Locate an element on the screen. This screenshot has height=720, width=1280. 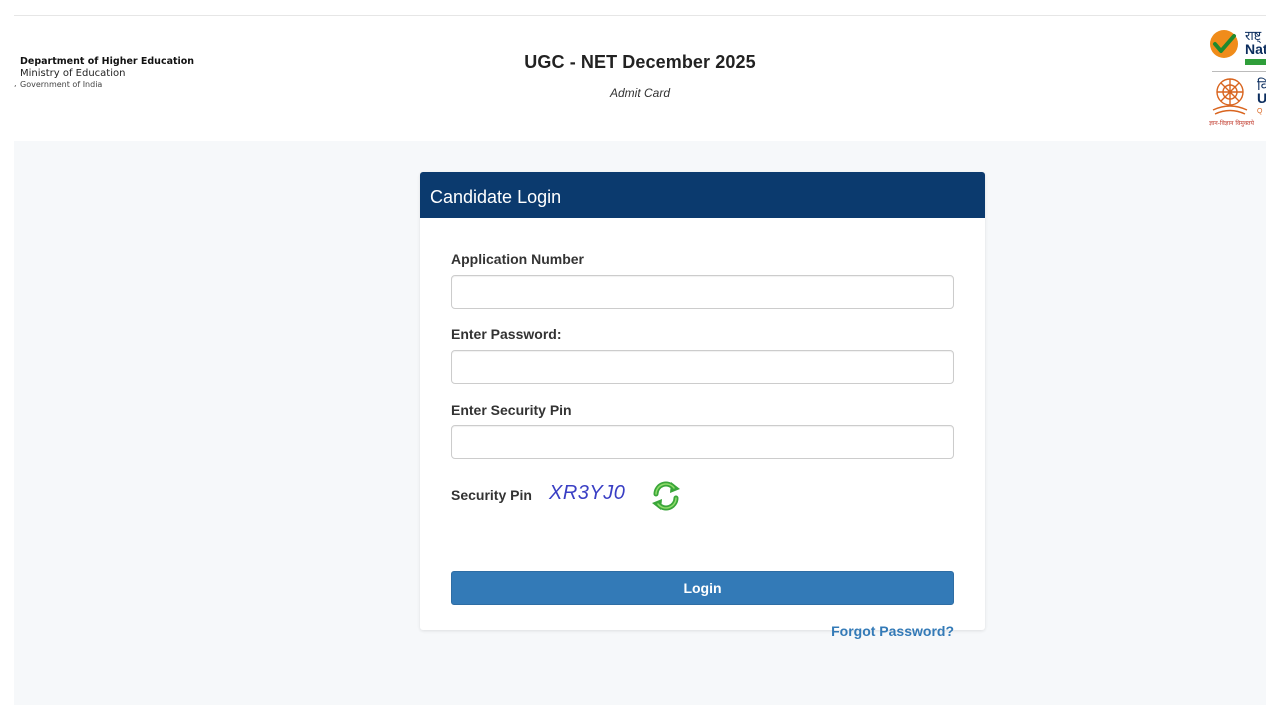
security-pin-row: Security Pin XR3YJ0 is located at coordinates (601, 496).